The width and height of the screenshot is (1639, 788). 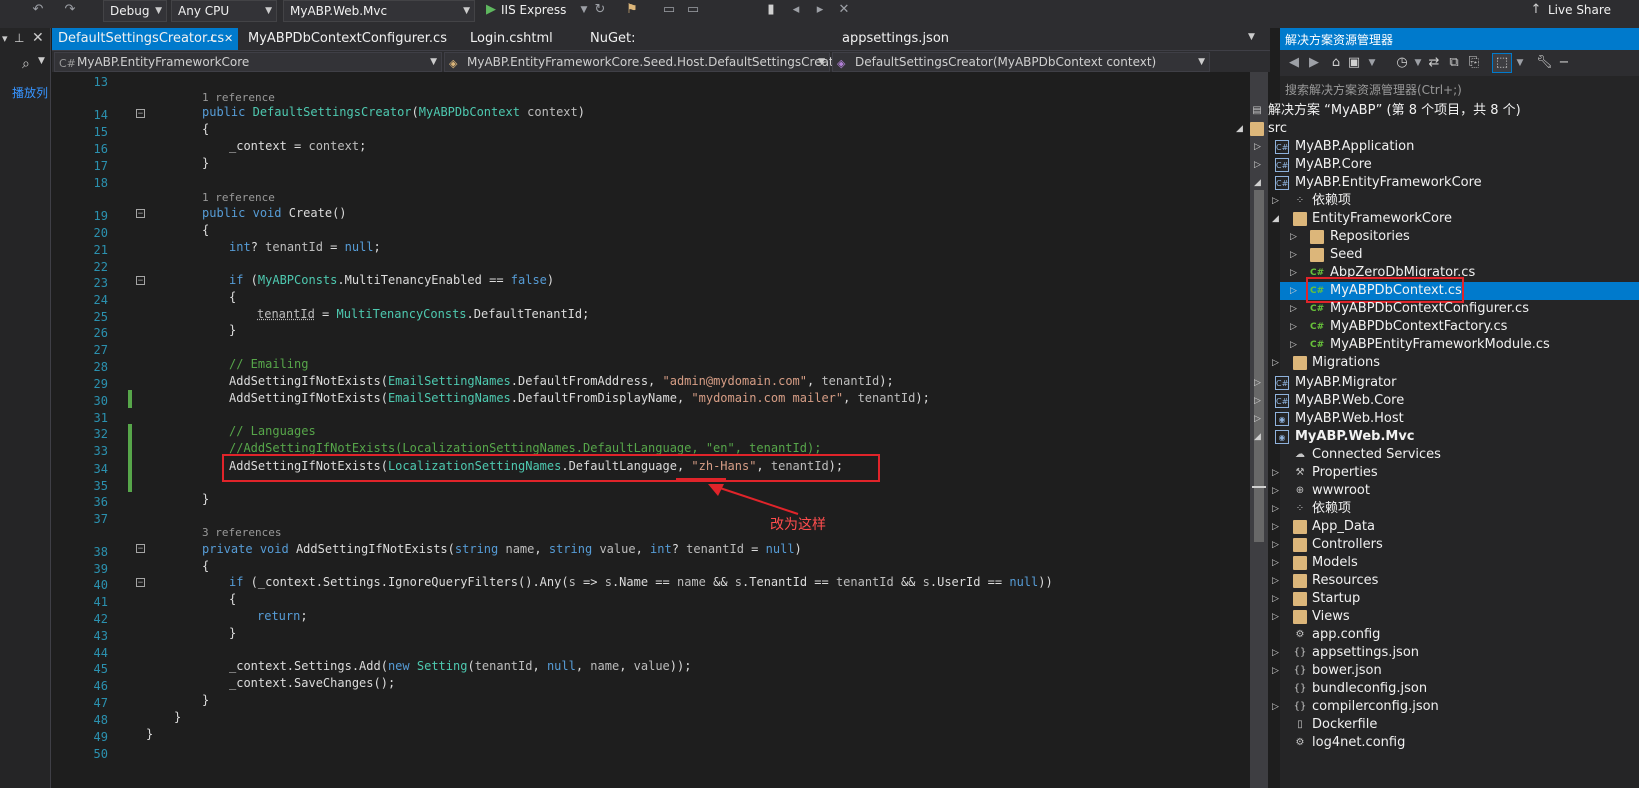 What do you see at coordinates (1459, 90) in the screenshot?
I see `solution-explorer-search: 搜索解决方案资源管理器(Ctrl+;)` at bounding box center [1459, 90].